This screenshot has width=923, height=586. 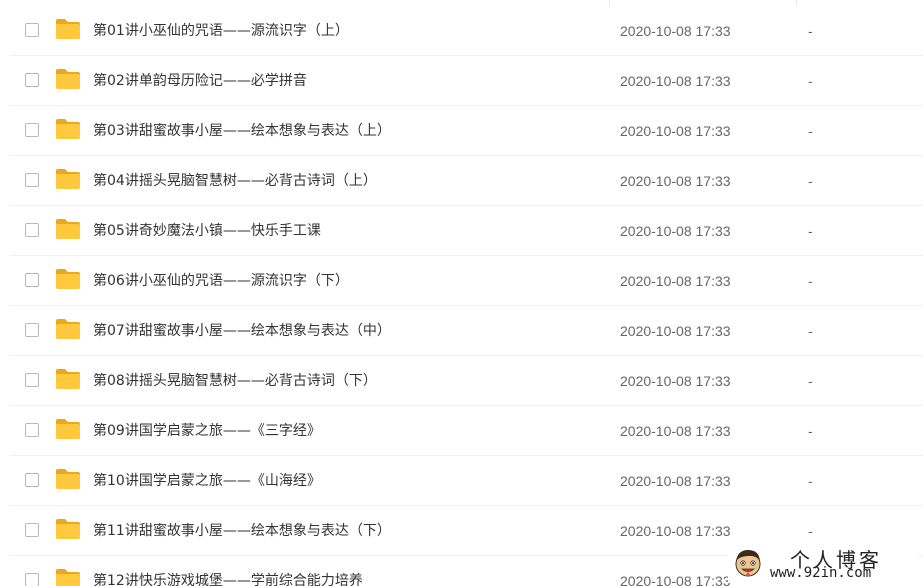 I want to click on file-row: 第03讲甜蜜故事小屋——绘本想象与表达（上） 2020-10-08 17:33 -, so click(x=461, y=131).